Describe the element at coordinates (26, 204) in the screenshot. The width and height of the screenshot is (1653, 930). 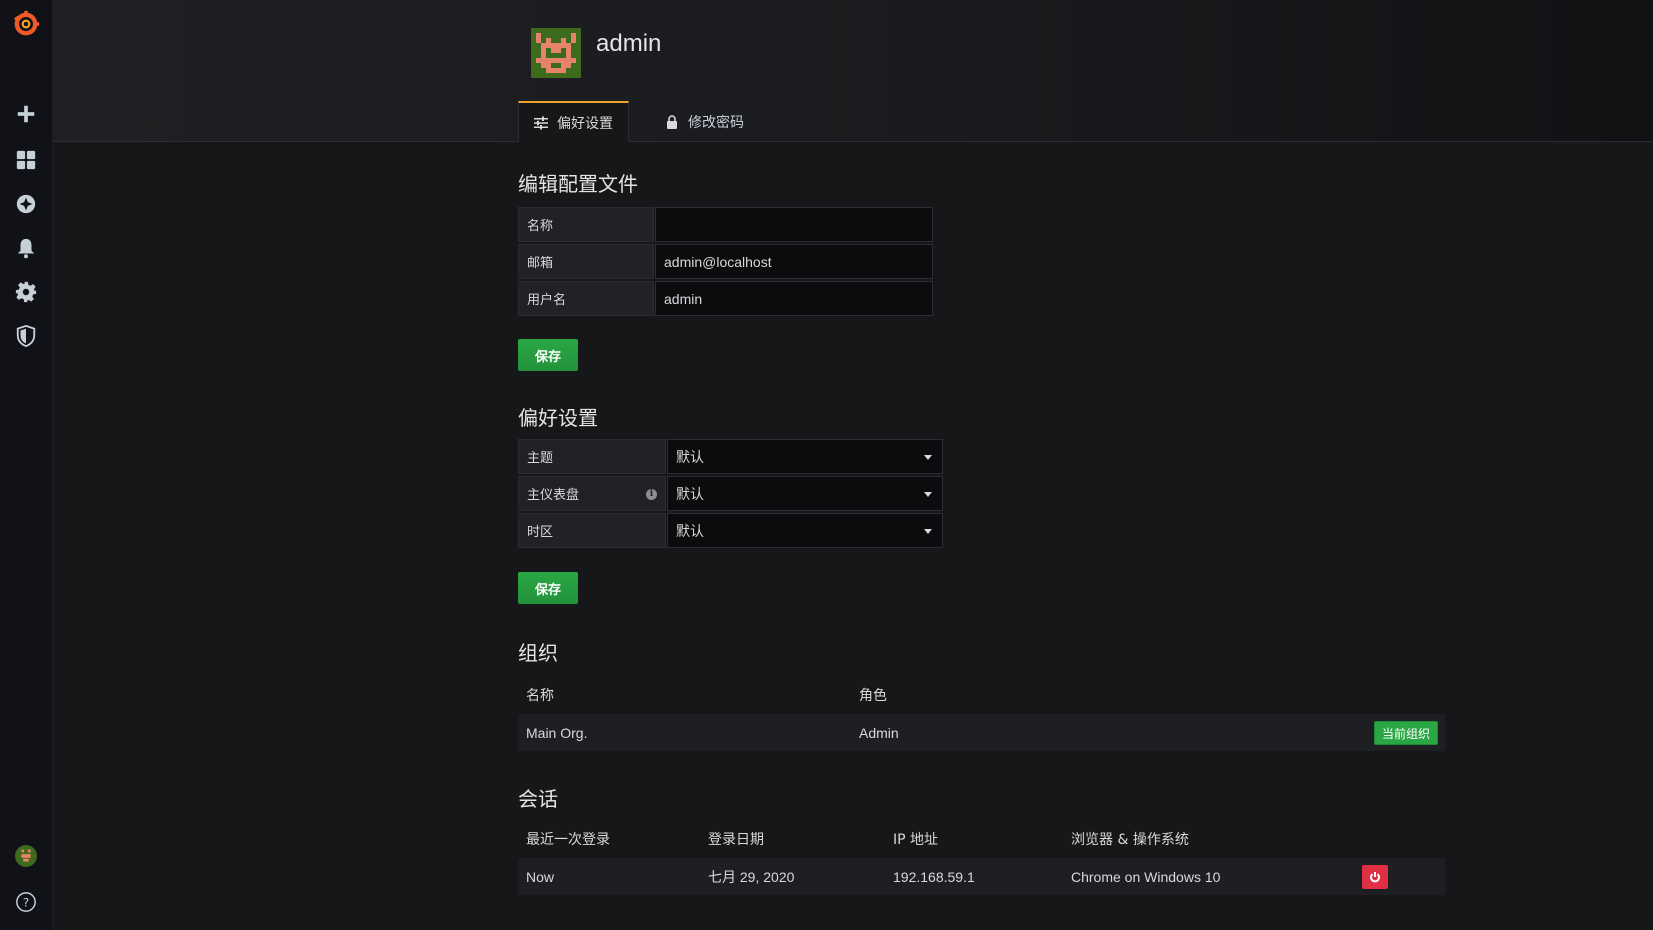
I see `explore-icon` at that location.